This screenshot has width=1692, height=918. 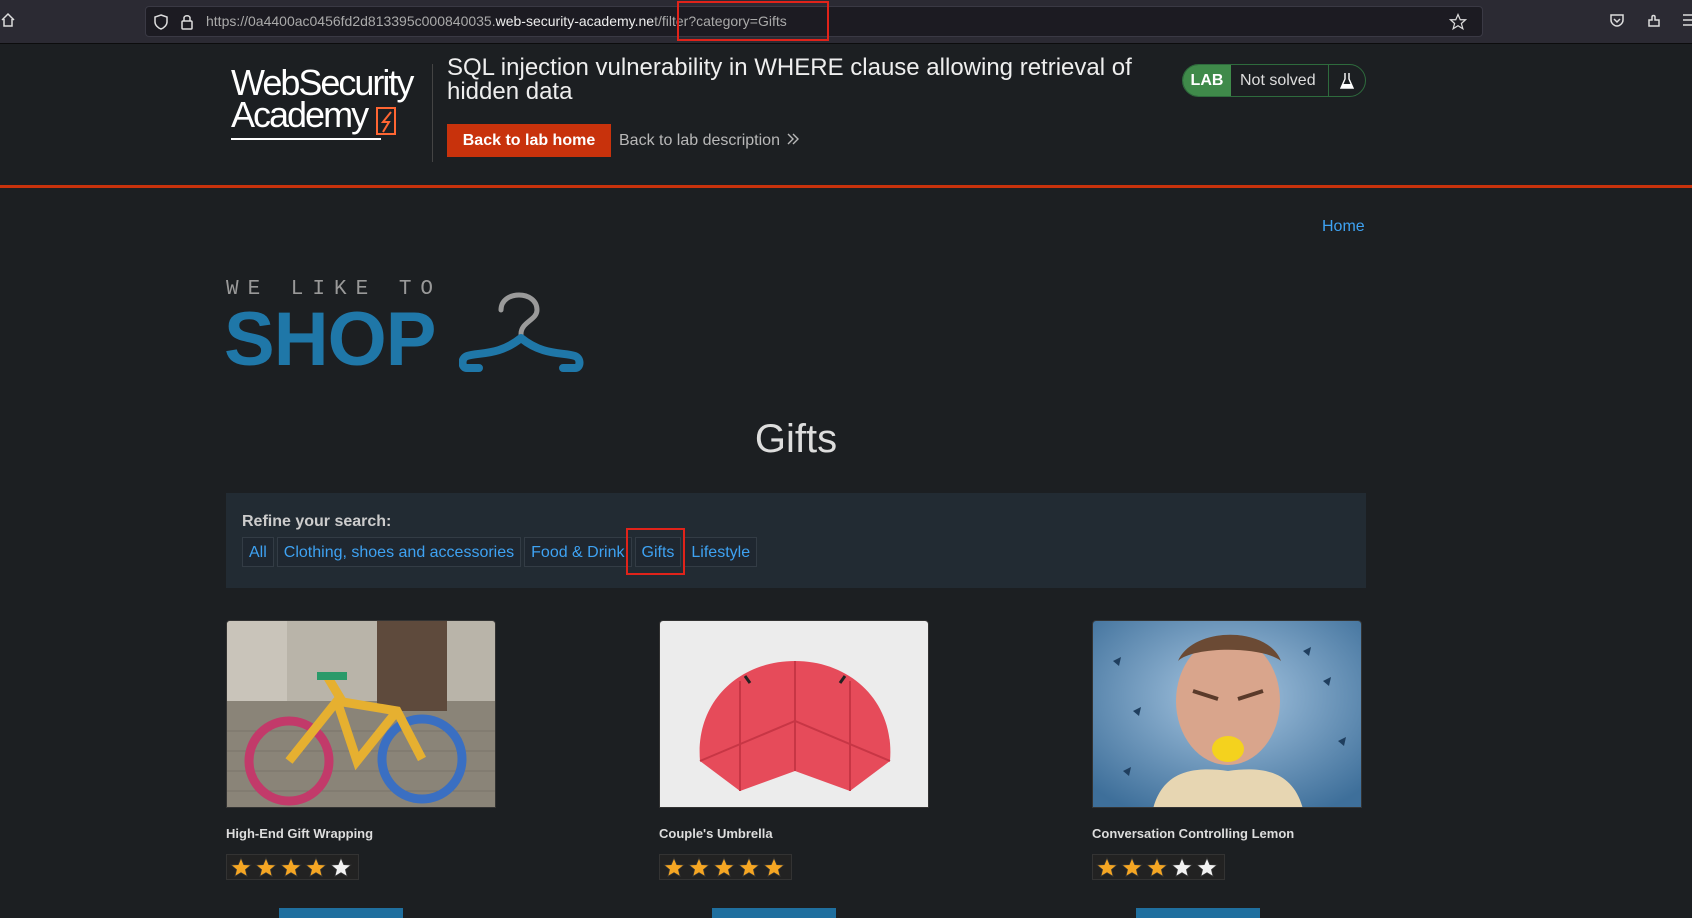 I want to click on gifts-highlight-box, so click(x=655, y=551).